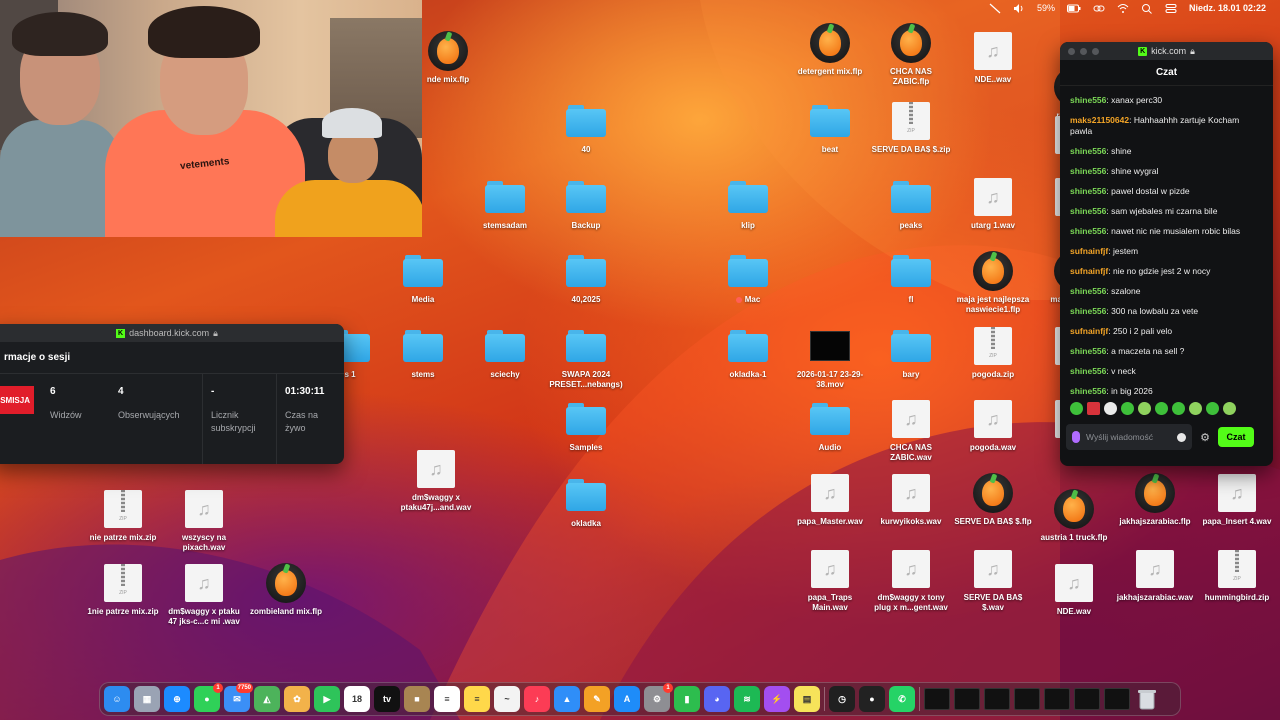  I want to click on desktop-icon-wav: ♫ jakhajszarabiac.wav, so click(1155, 575).